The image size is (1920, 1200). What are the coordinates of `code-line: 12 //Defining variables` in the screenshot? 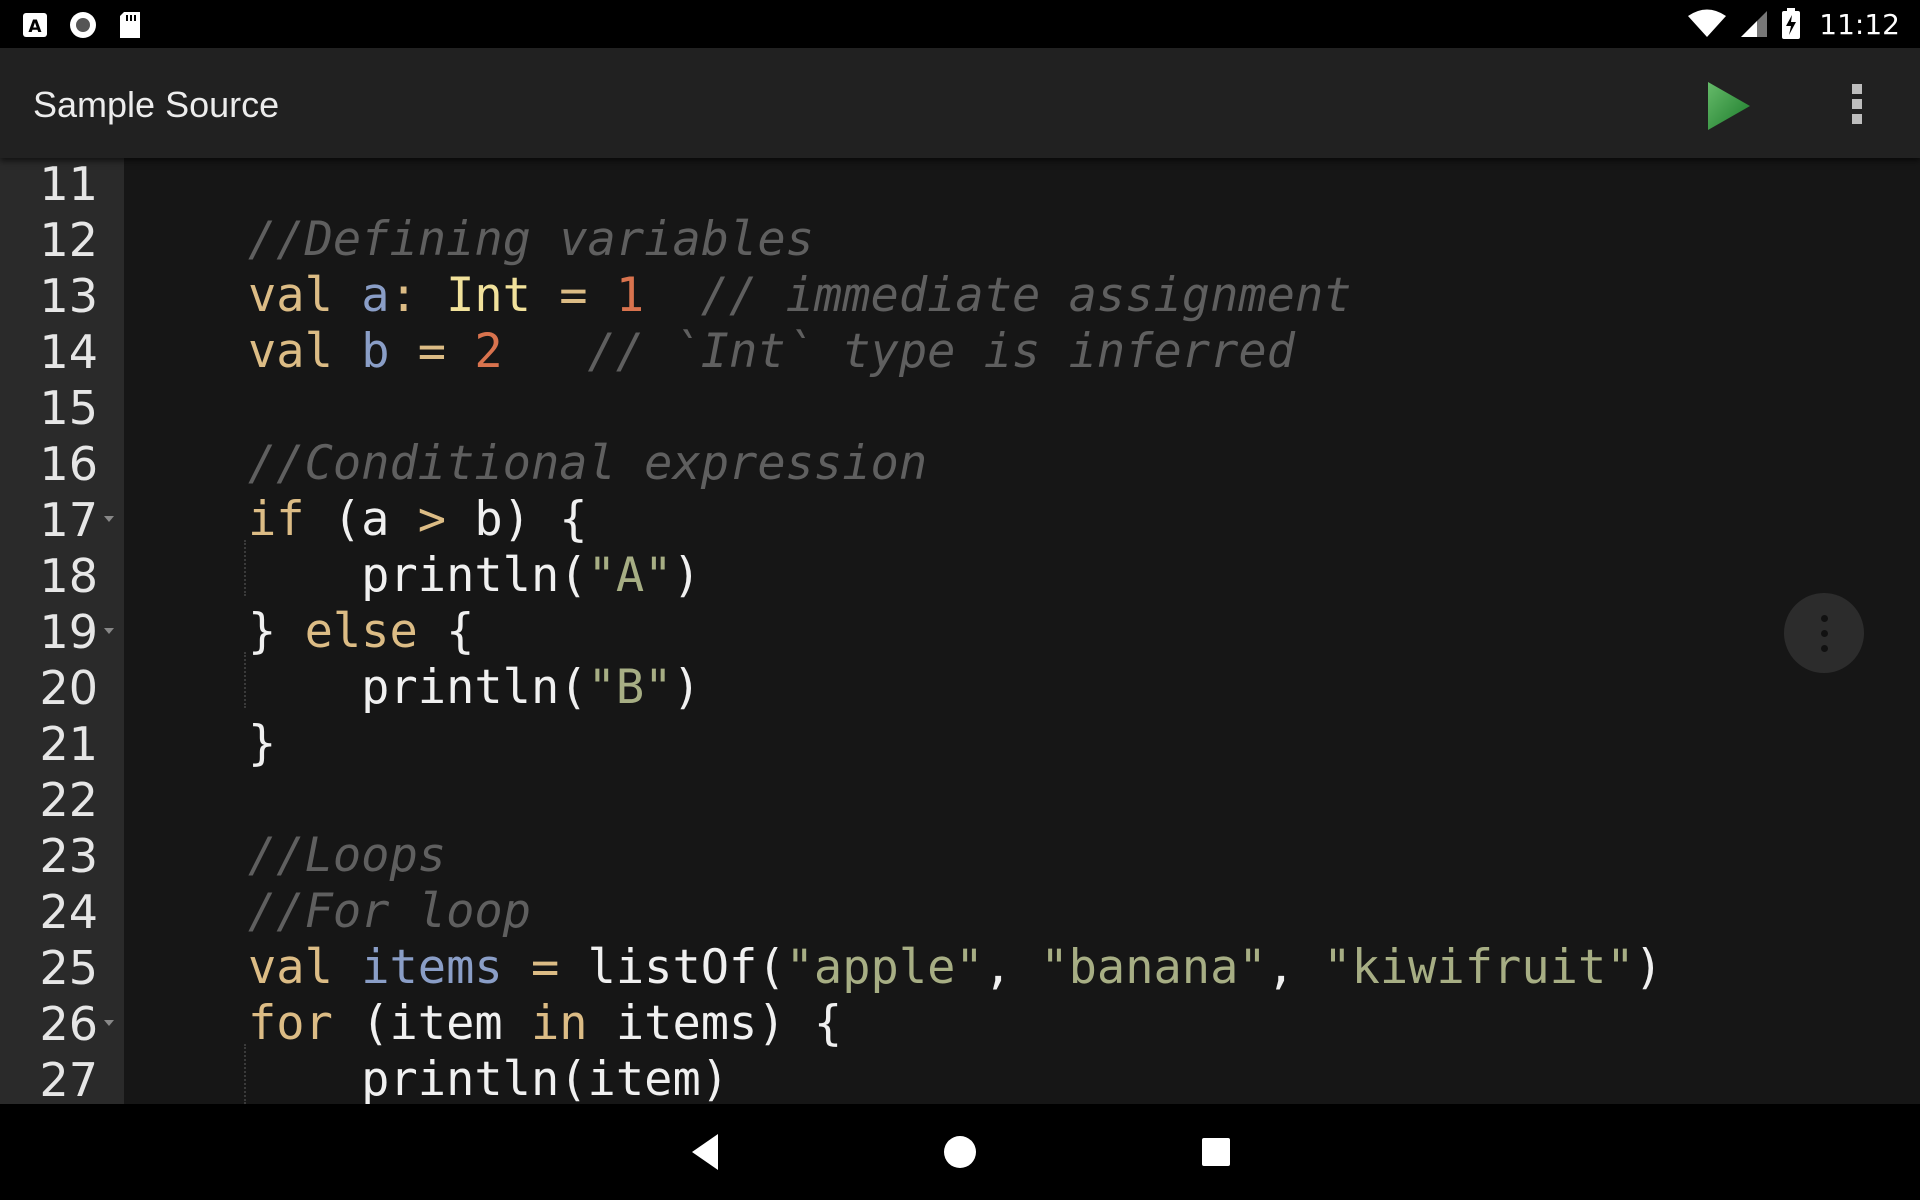 It's located at (960, 240).